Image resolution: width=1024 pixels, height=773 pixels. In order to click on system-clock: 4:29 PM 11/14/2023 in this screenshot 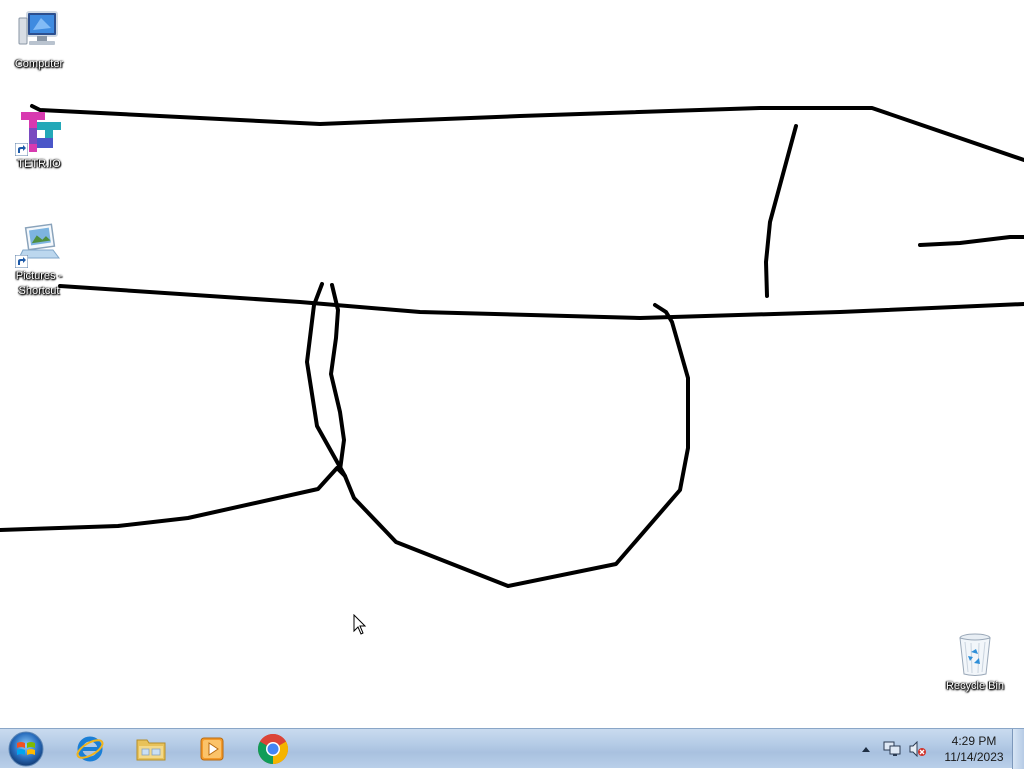, I will do `click(974, 749)`.